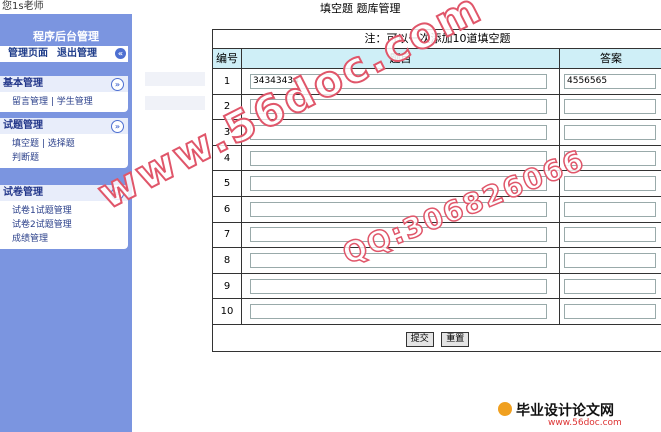 The image size is (661, 432). Describe the element at coordinates (64, 126) in the screenshot. I see `panel-questions-head: 试题管理 »` at that location.